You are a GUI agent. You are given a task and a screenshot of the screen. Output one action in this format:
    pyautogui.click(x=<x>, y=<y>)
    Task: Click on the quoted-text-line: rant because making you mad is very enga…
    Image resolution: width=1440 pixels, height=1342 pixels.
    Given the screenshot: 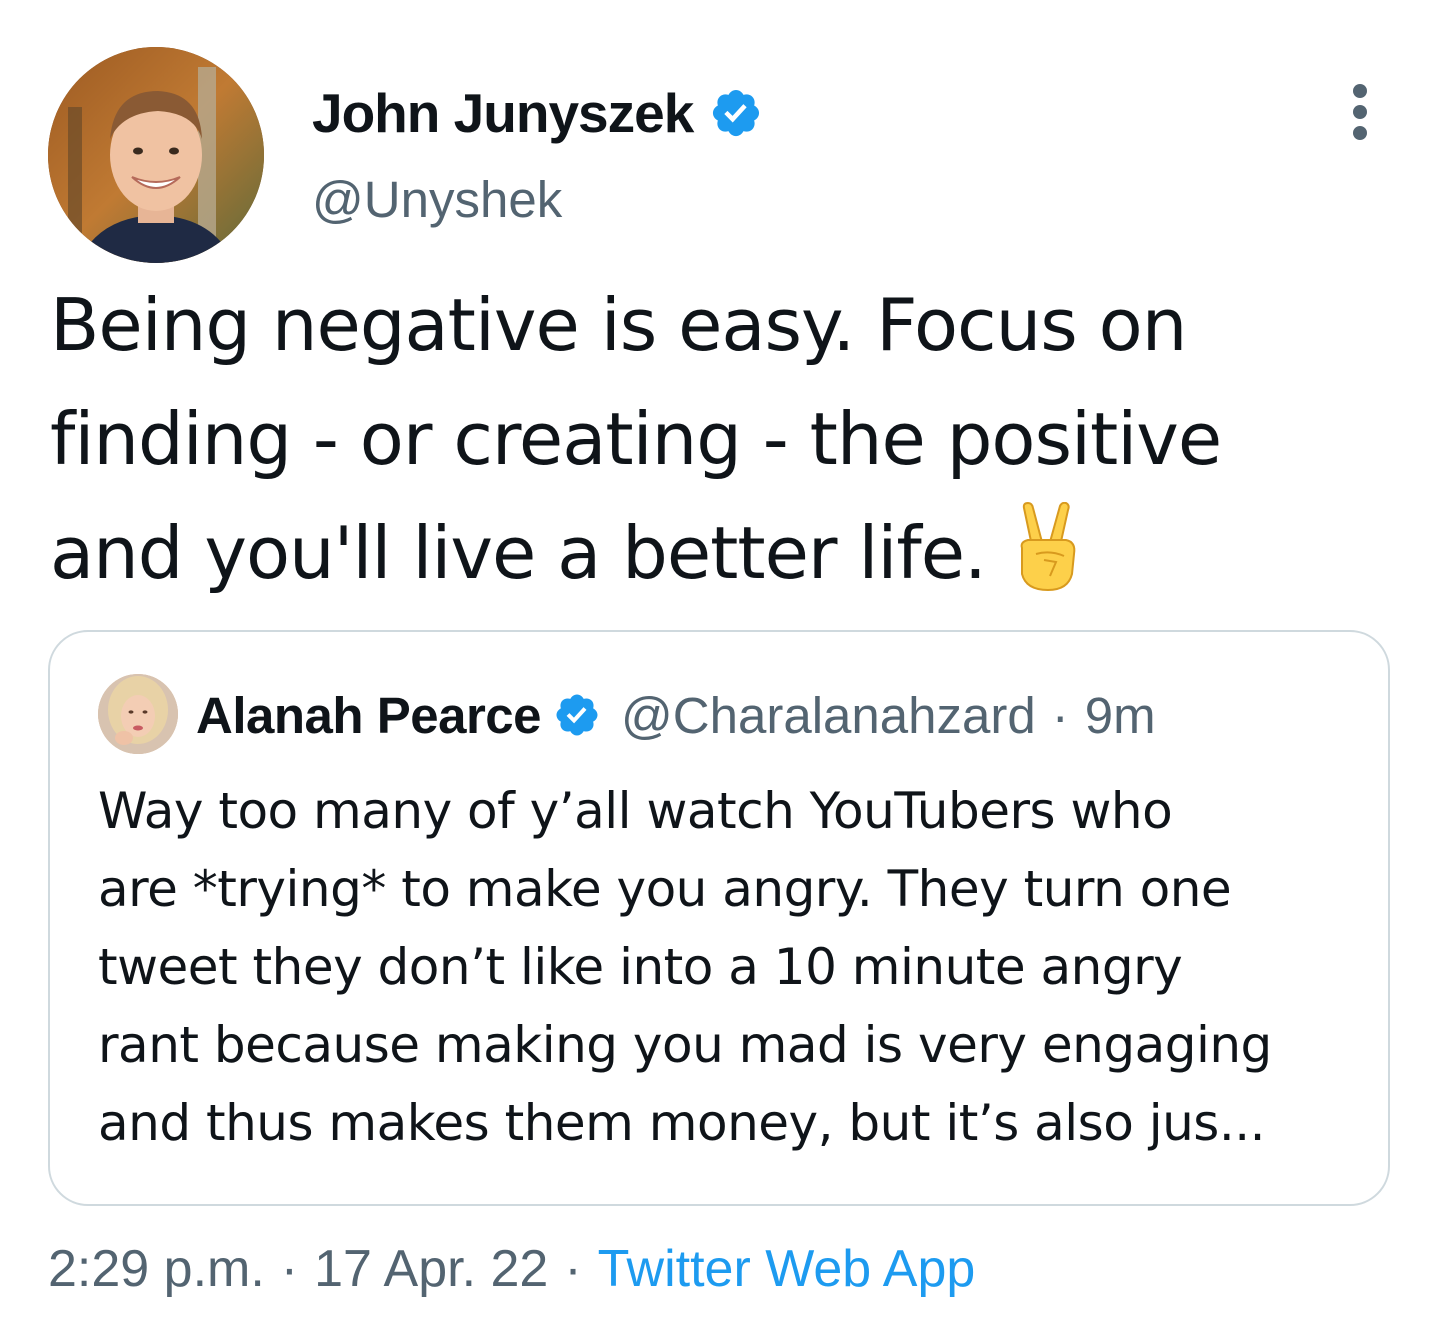 What is the action you would take?
    pyautogui.click(x=685, y=1045)
    